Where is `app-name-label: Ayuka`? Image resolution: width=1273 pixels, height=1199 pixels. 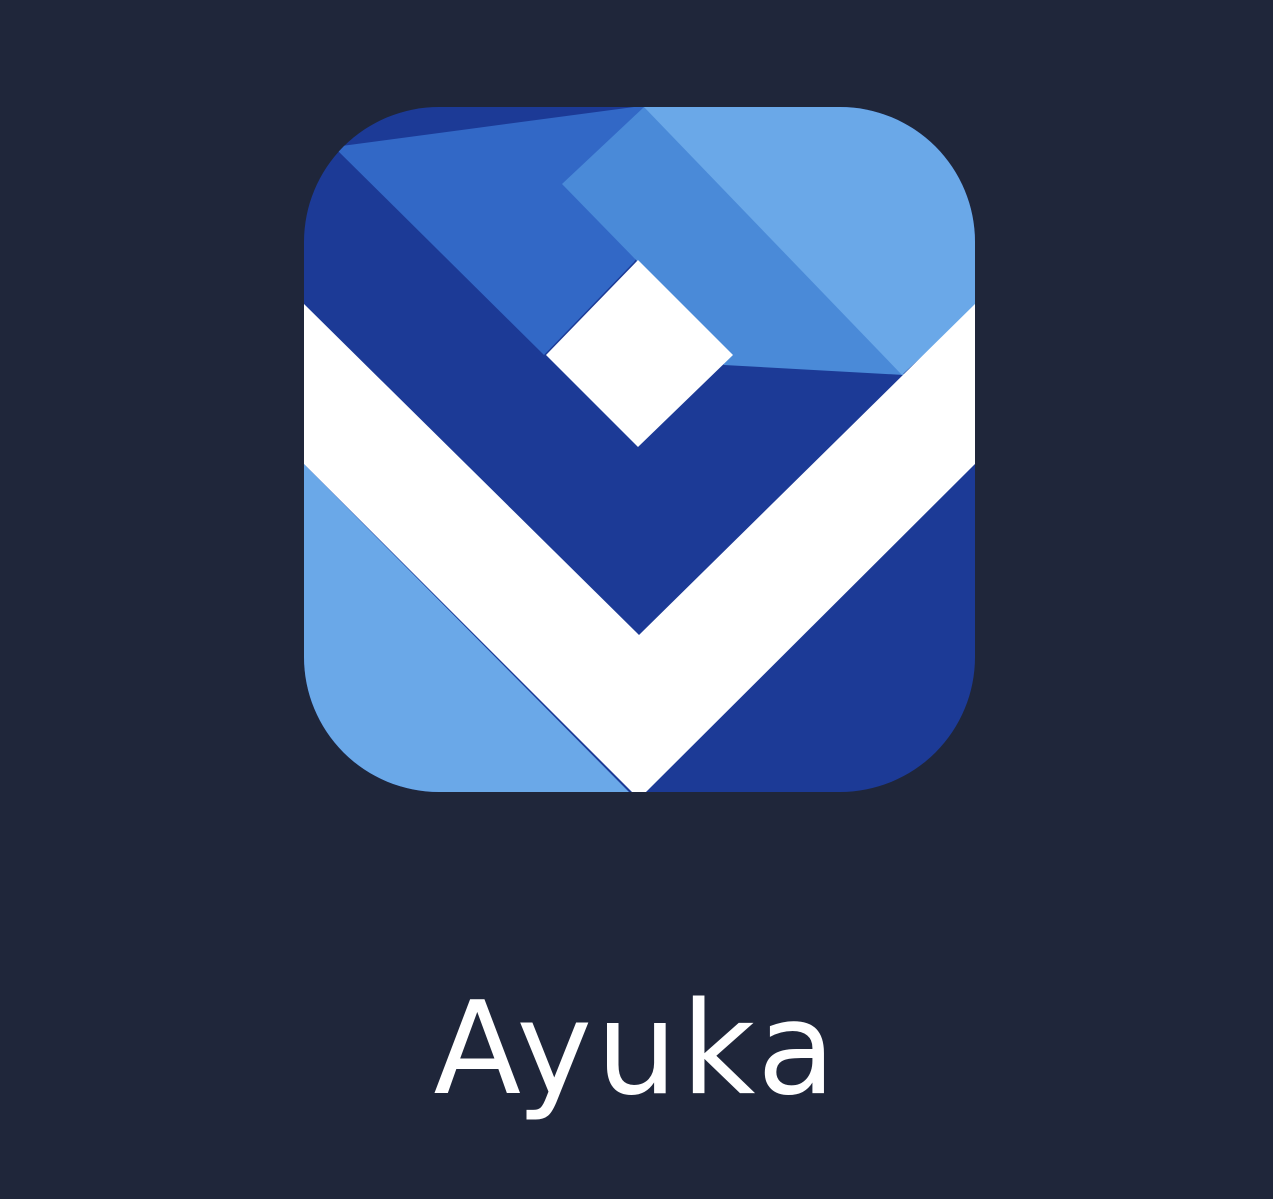 app-name-label: Ayuka is located at coordinates (636, 1050).